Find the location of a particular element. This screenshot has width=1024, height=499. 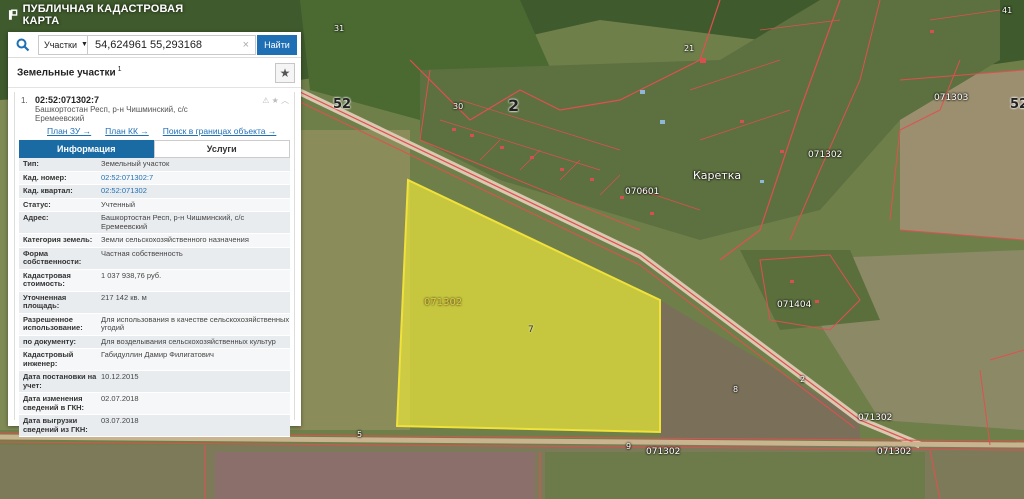

rosreestr-logo-icon is located at coordinates (13, 14).